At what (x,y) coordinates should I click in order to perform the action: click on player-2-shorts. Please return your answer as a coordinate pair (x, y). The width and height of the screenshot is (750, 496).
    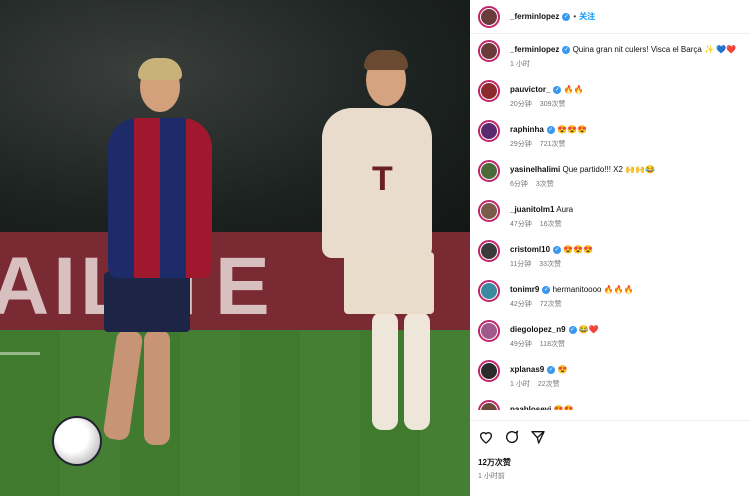
    Looking at the image, I should click on (389, 283).